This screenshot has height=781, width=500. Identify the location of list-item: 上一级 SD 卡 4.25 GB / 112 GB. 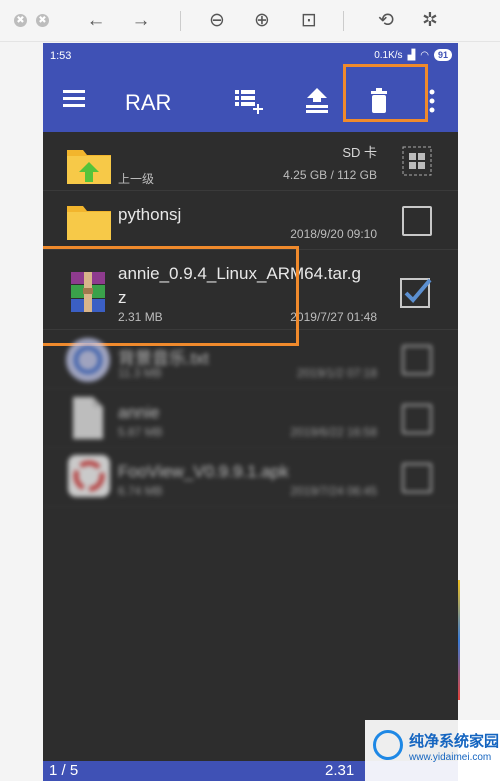
(250, 161).